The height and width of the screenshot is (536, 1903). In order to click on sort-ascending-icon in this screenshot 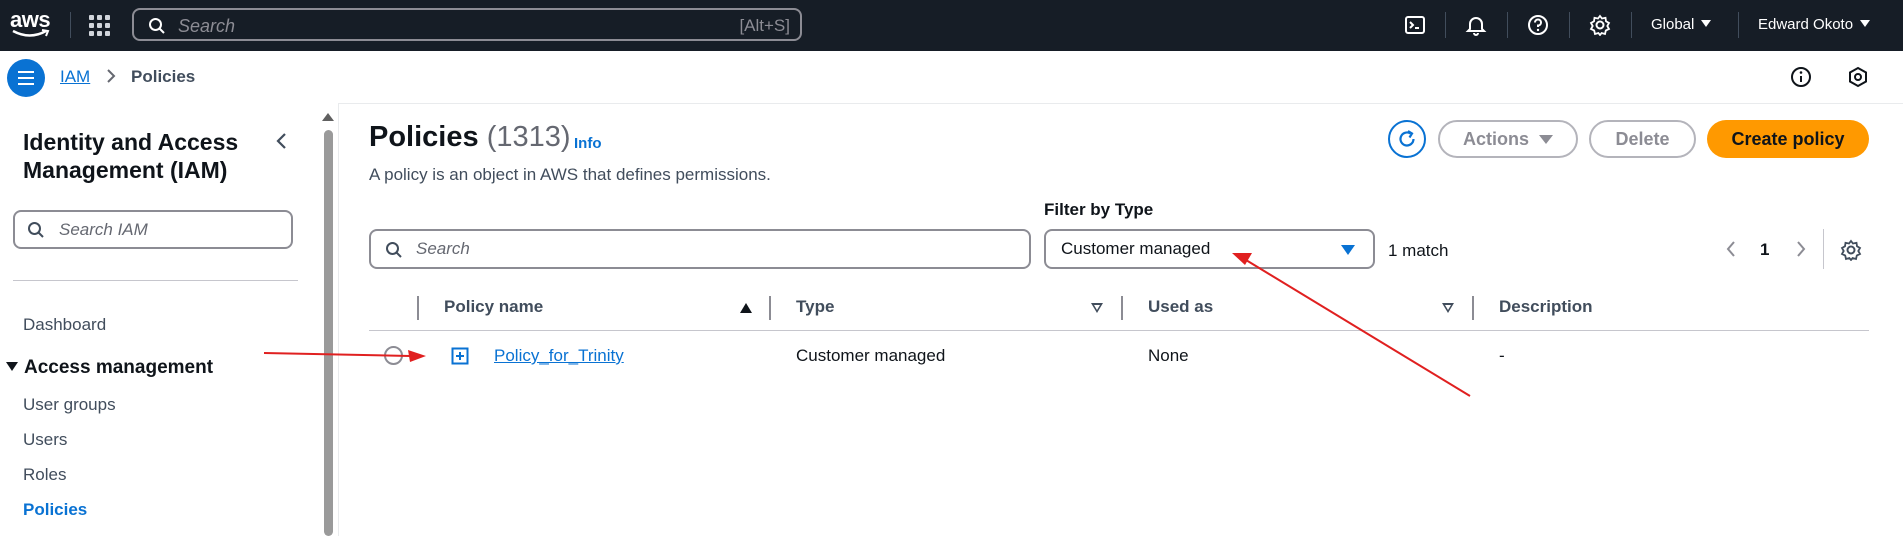, I will do `click(746, 308)`.